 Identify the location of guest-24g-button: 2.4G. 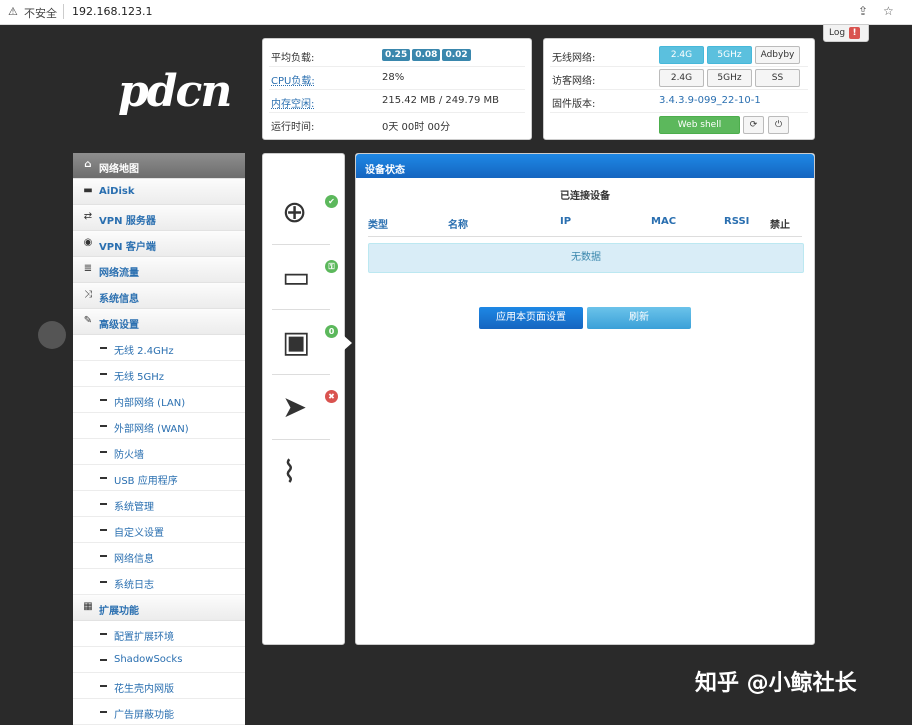
(681, 78).